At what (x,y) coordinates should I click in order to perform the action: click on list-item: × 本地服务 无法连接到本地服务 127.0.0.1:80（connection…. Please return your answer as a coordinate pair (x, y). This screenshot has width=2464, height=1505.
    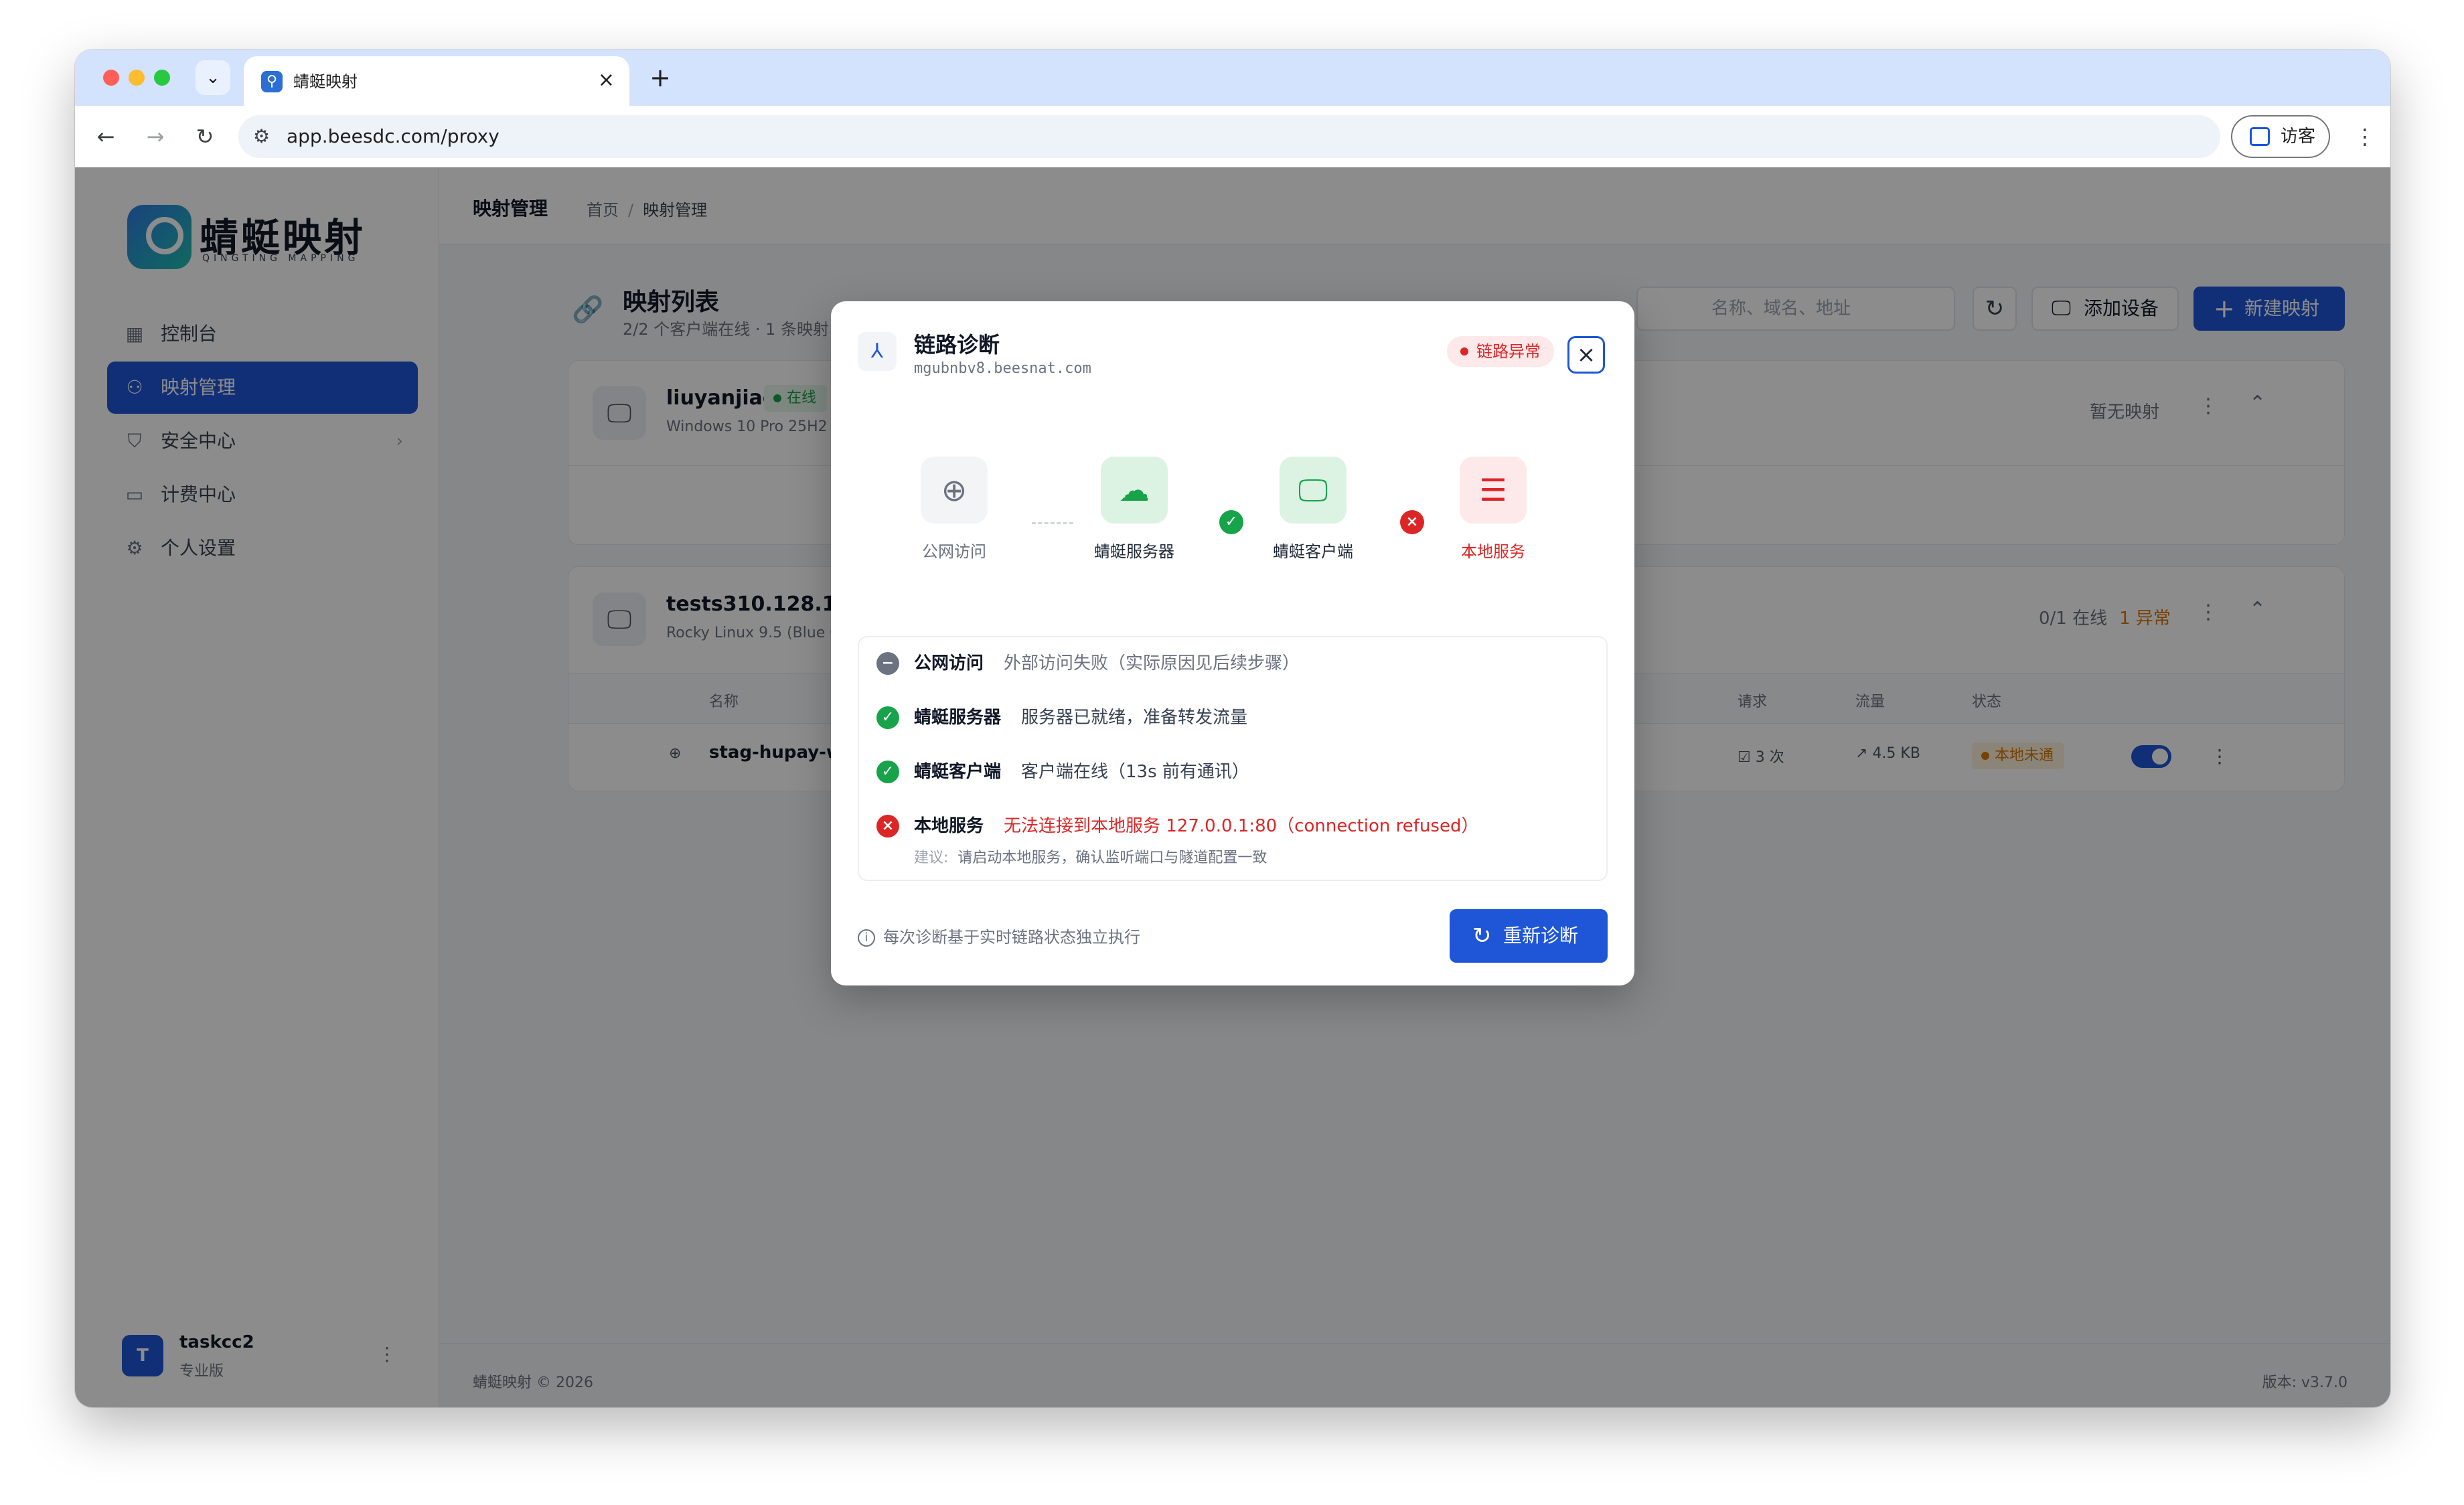
    Looking at the image, I should click on (1232, 841).